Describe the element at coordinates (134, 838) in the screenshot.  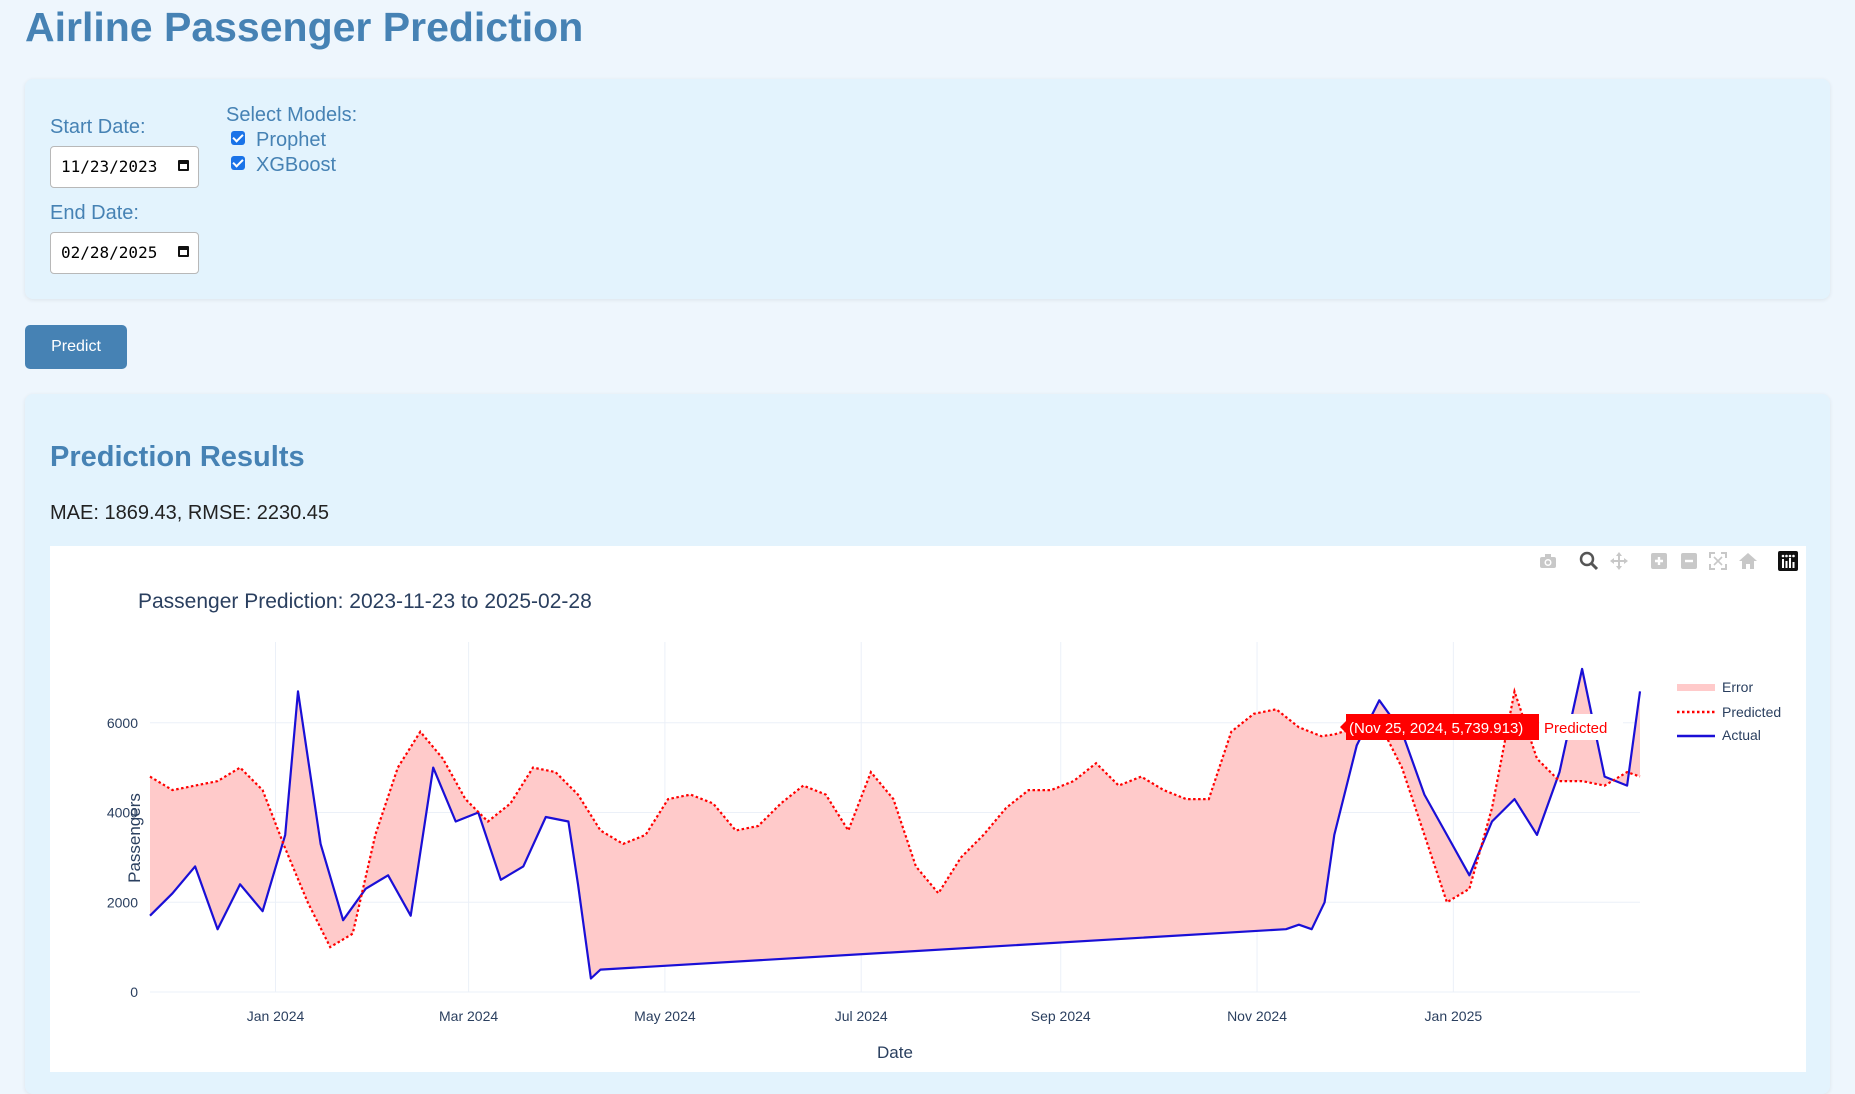
I see `y-axis-label: Passengers` at that location.